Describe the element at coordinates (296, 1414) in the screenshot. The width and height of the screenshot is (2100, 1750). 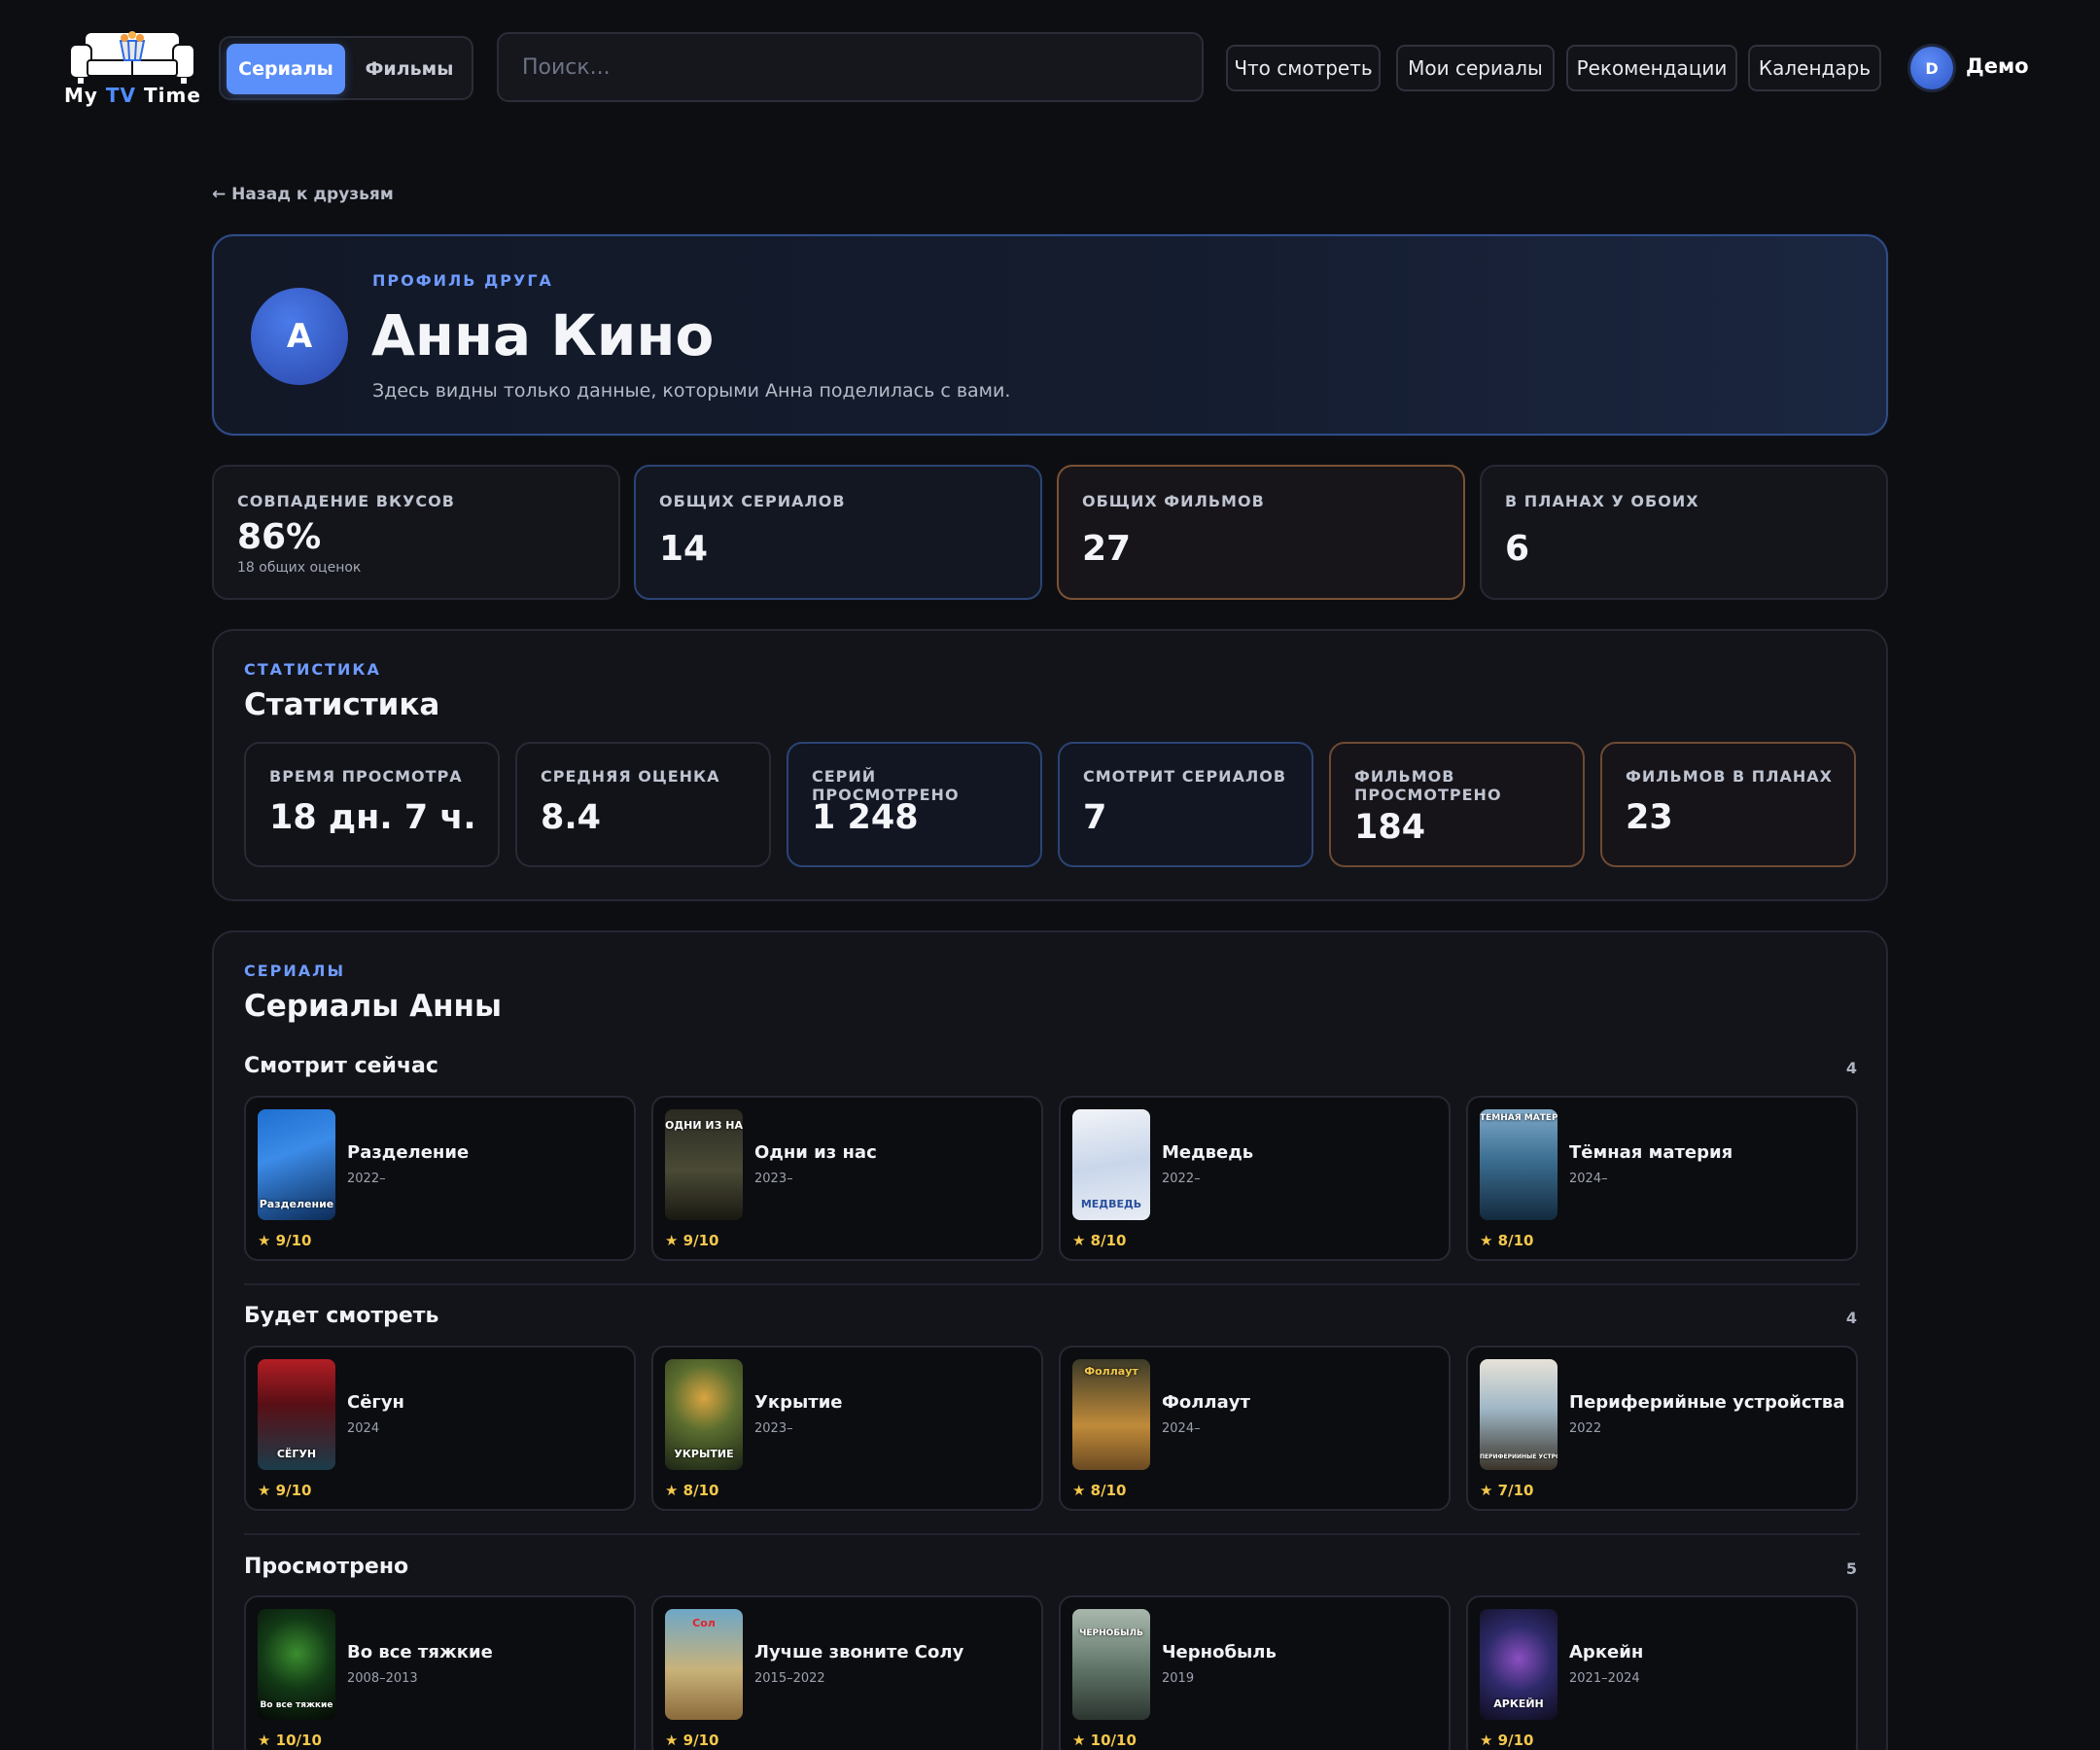
I see `poster-image: СЁГУН` at that location.